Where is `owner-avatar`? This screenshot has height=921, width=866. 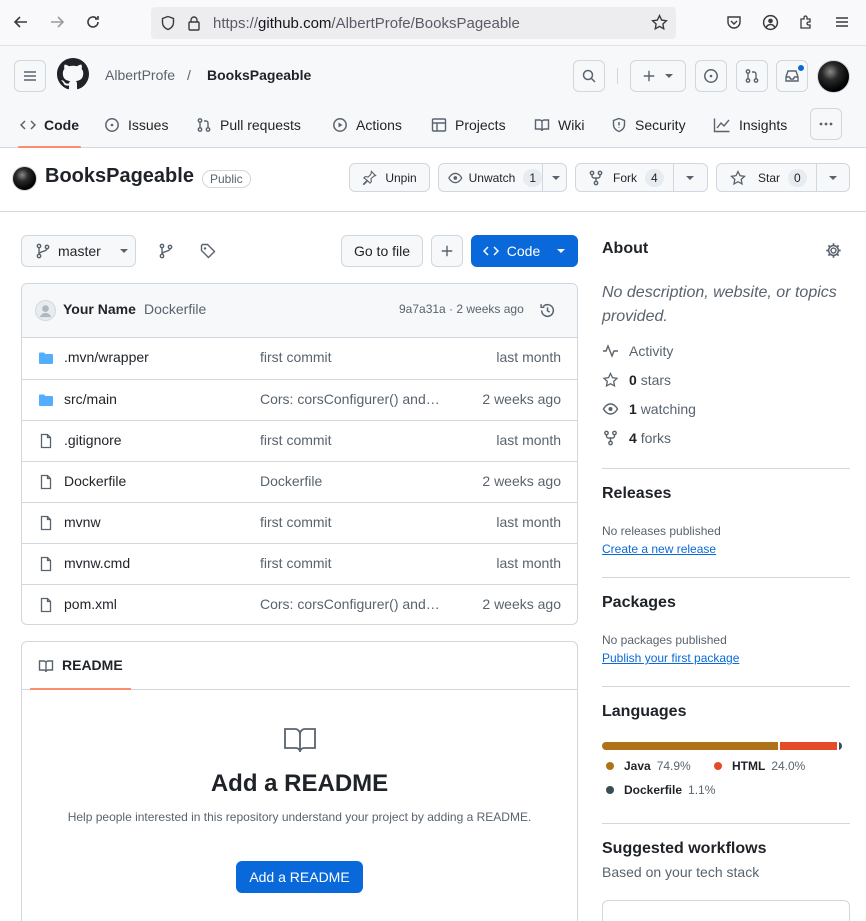 owner-avatar is located at coordinates (24, 178).